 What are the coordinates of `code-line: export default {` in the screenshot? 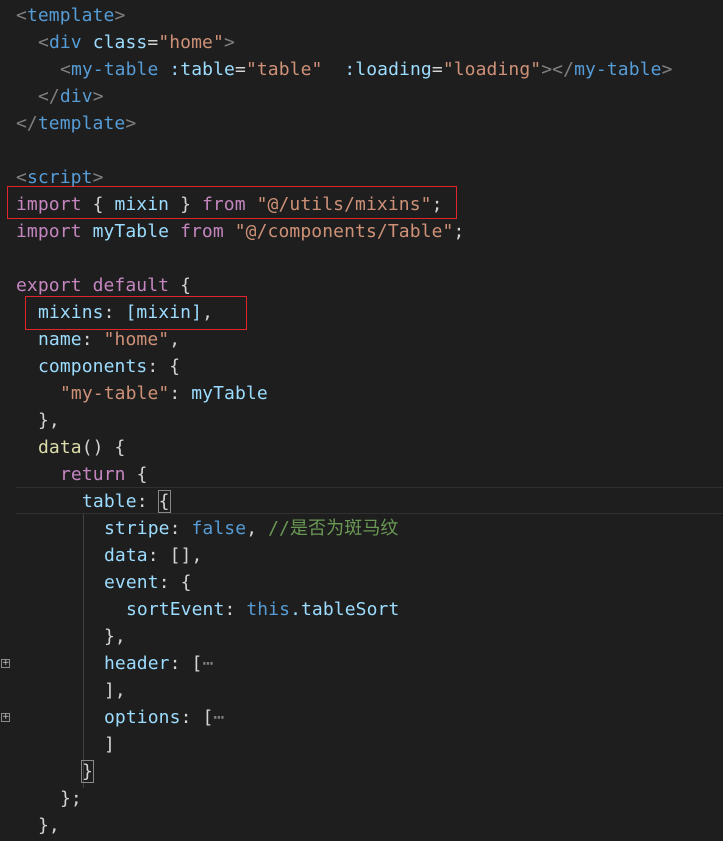 It's located at (103, 285).